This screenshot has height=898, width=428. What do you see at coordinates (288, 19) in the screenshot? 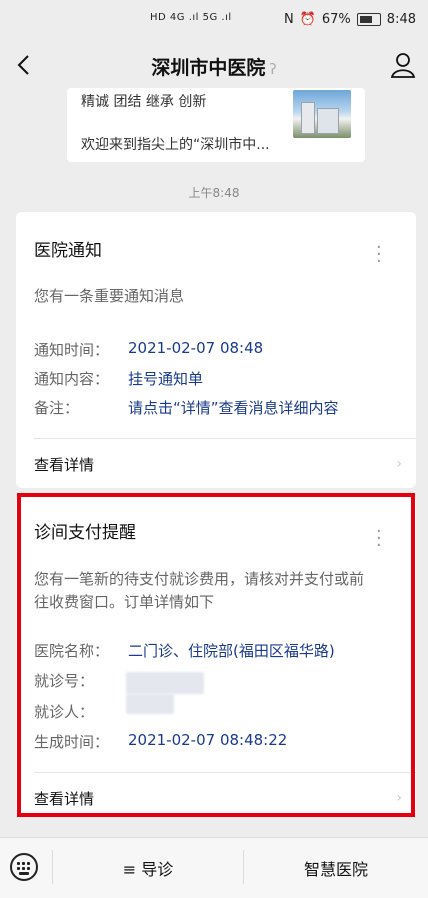
I see `nfc-icon: N` at bounding box center [288, 19].